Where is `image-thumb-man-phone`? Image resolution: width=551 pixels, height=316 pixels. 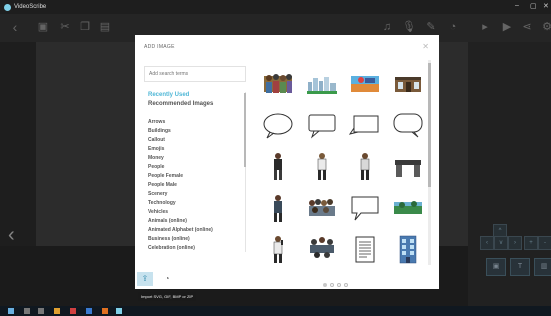 image-thumb-man-phone is located at coordinates (278, 249).